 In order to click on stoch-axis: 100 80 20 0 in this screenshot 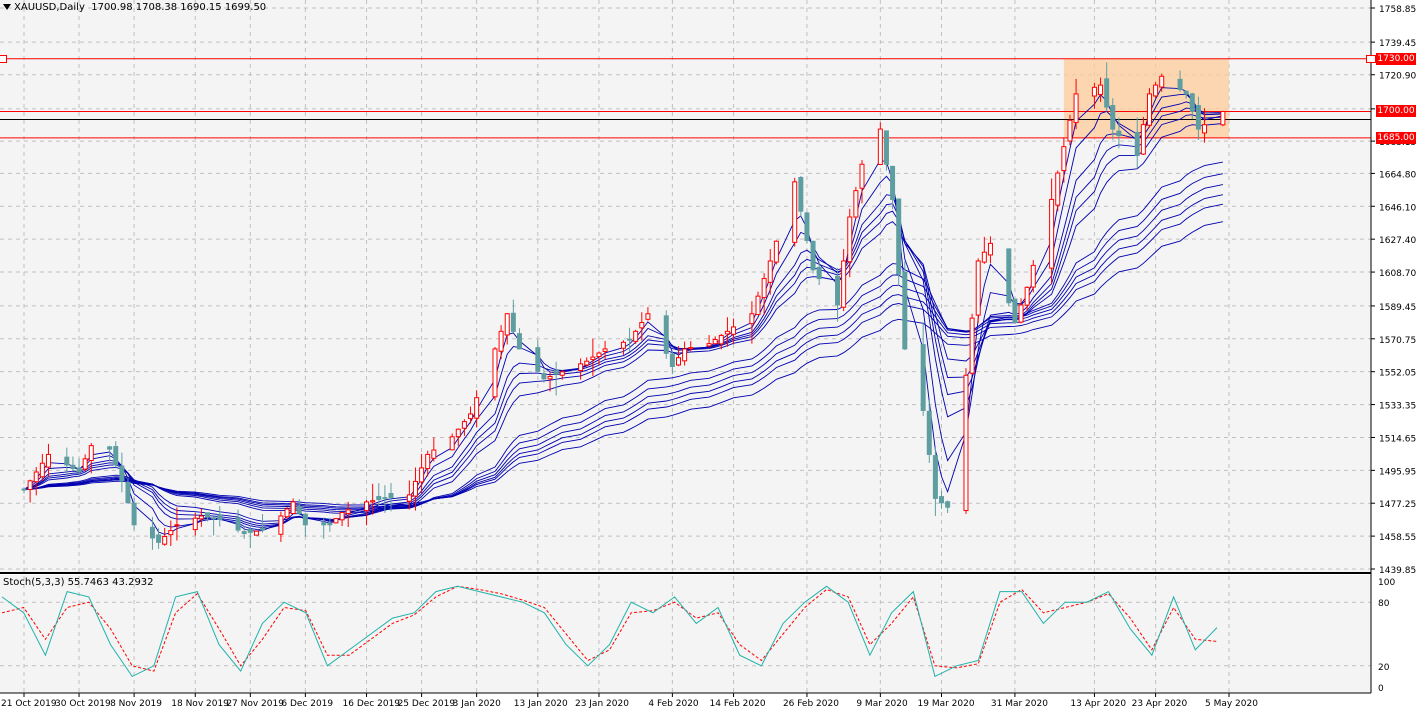, I will do `click(1386, 636)`.